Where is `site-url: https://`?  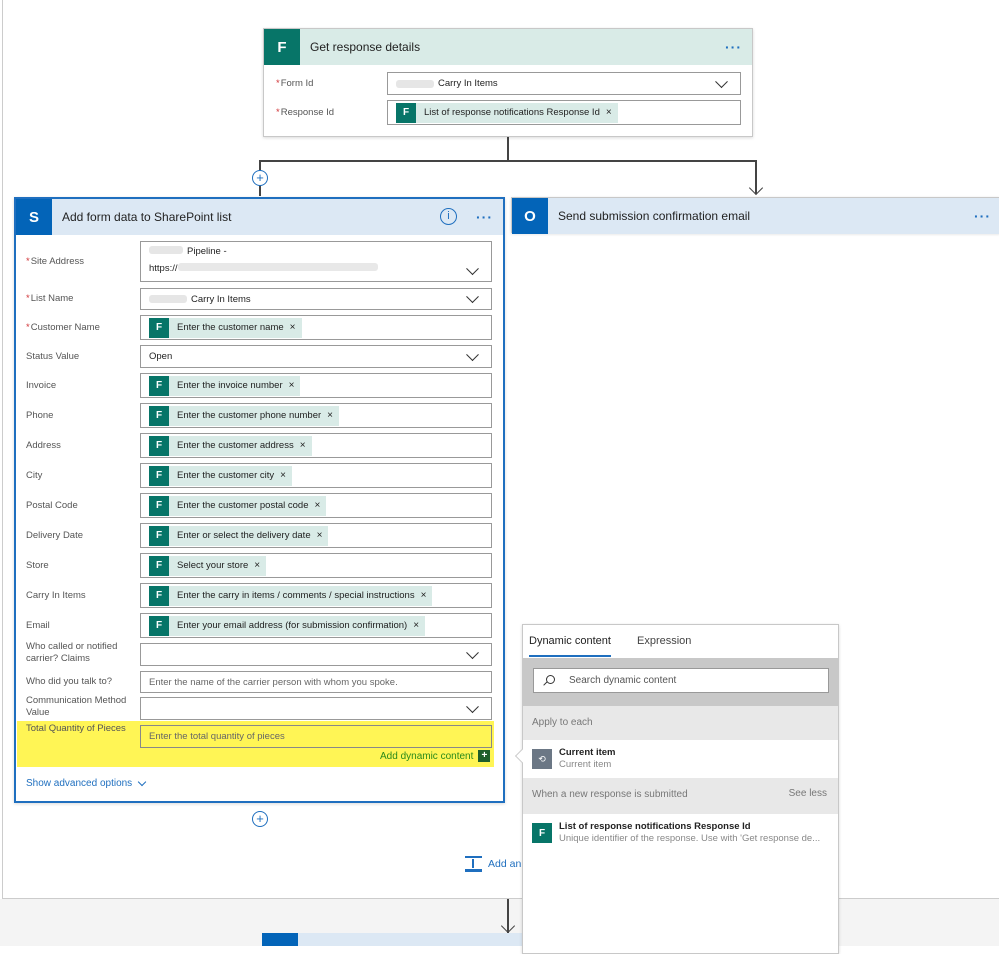 site-url: https:// is located at coordinates (163, 268).